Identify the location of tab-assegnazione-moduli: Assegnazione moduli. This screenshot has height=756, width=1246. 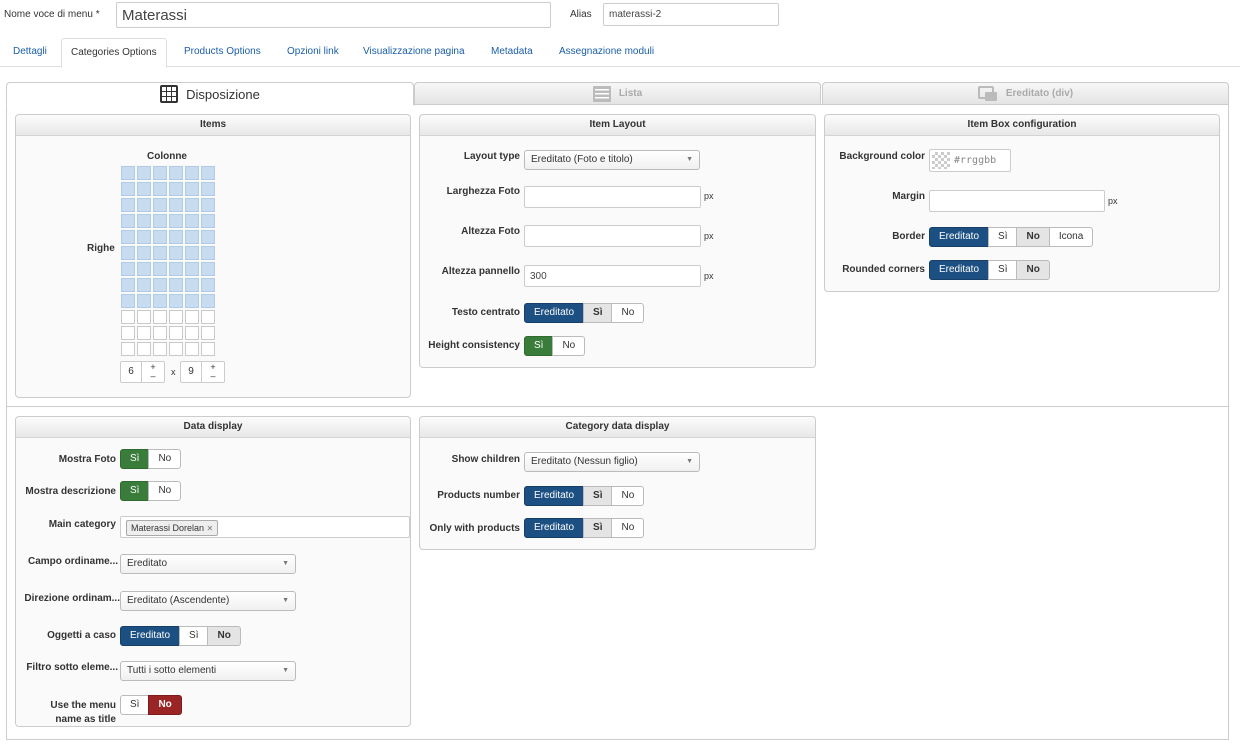
(606, 52).